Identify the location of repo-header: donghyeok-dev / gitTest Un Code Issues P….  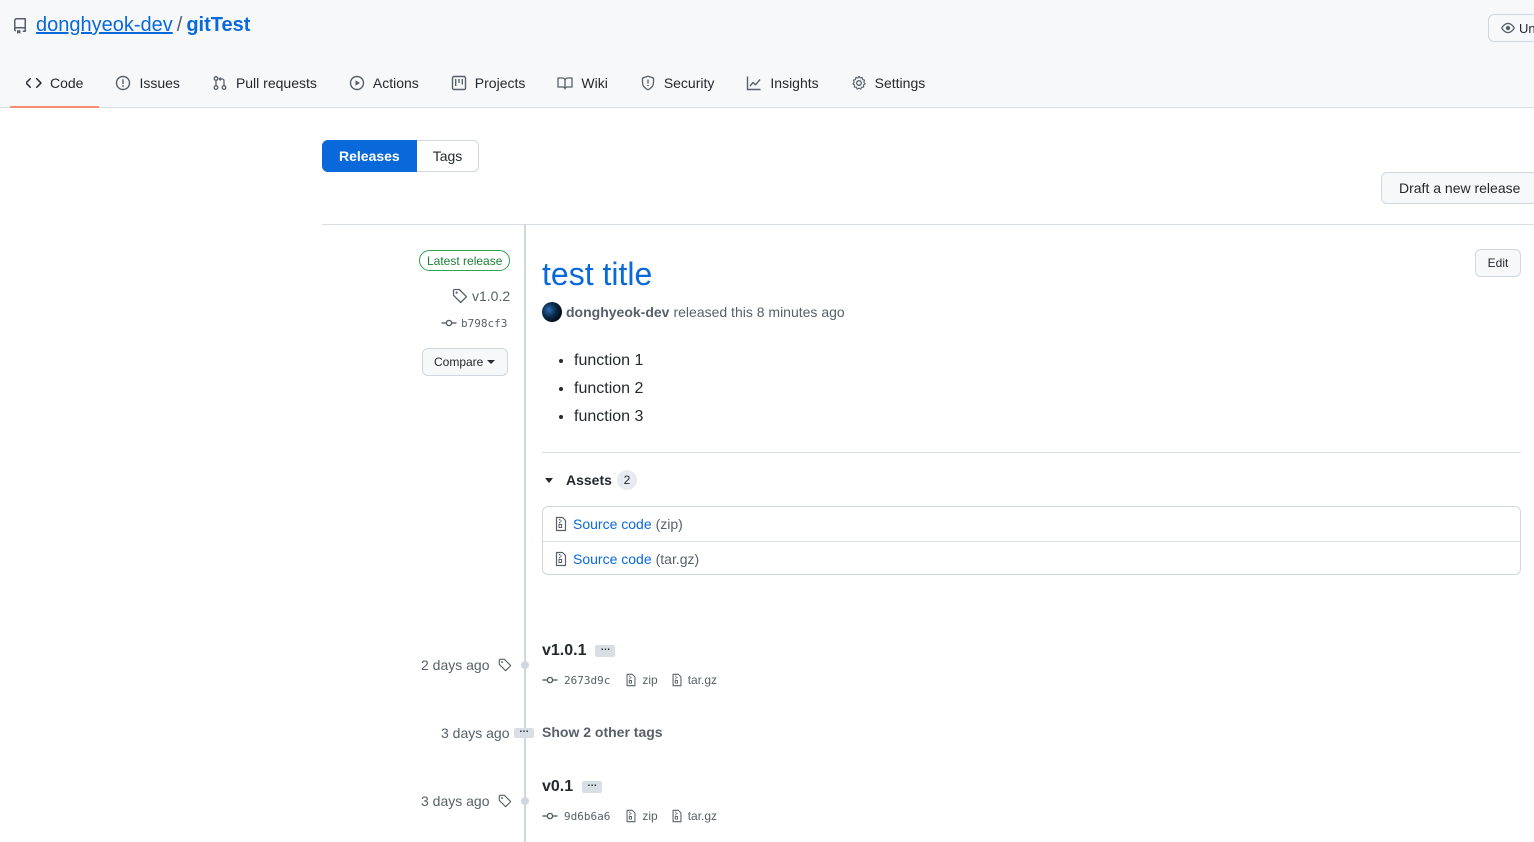
(767, 54).